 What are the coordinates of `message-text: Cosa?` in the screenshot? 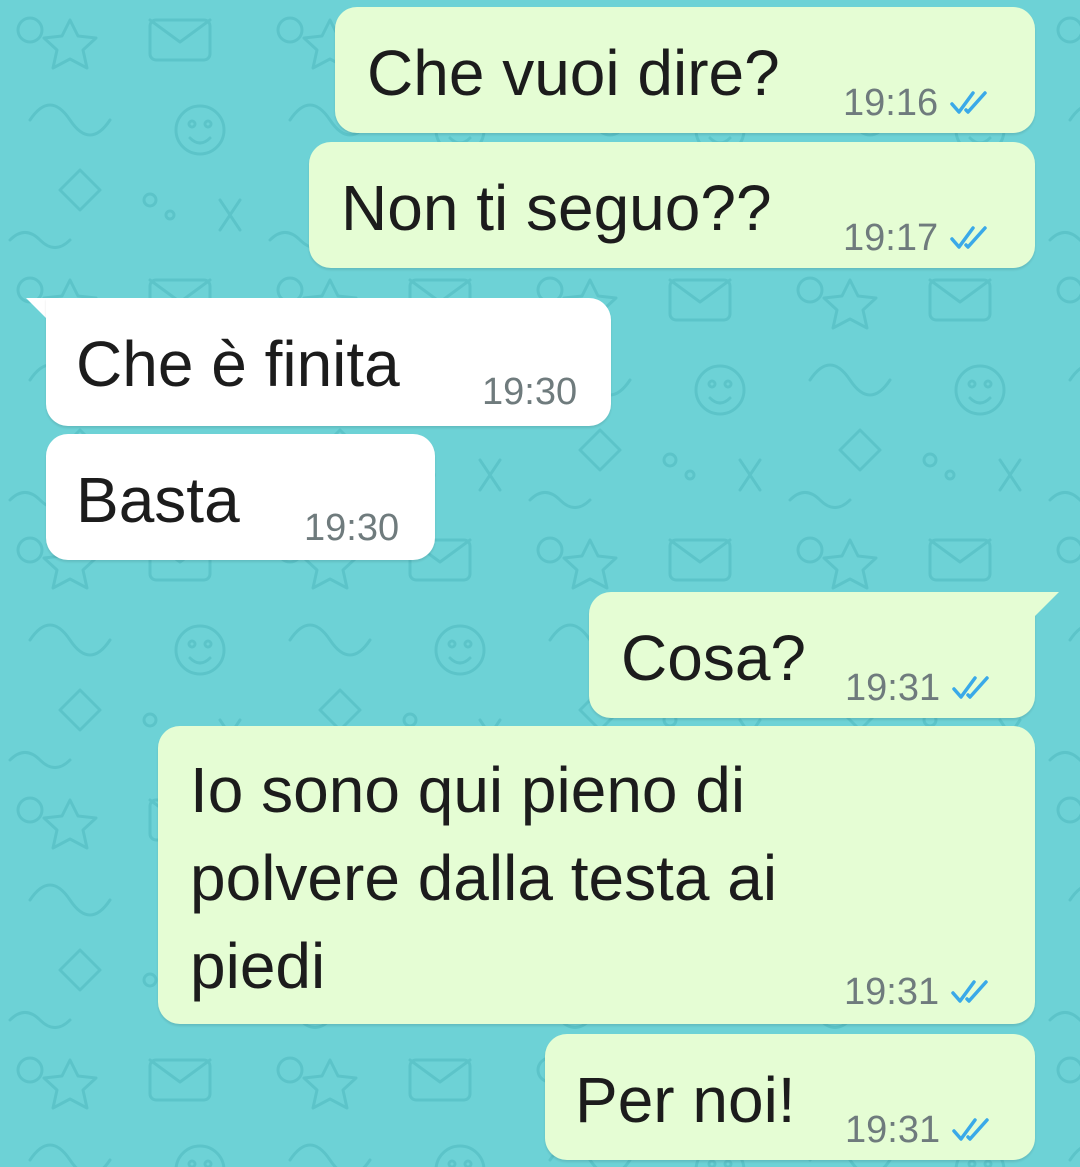 It's located at (713, 658).